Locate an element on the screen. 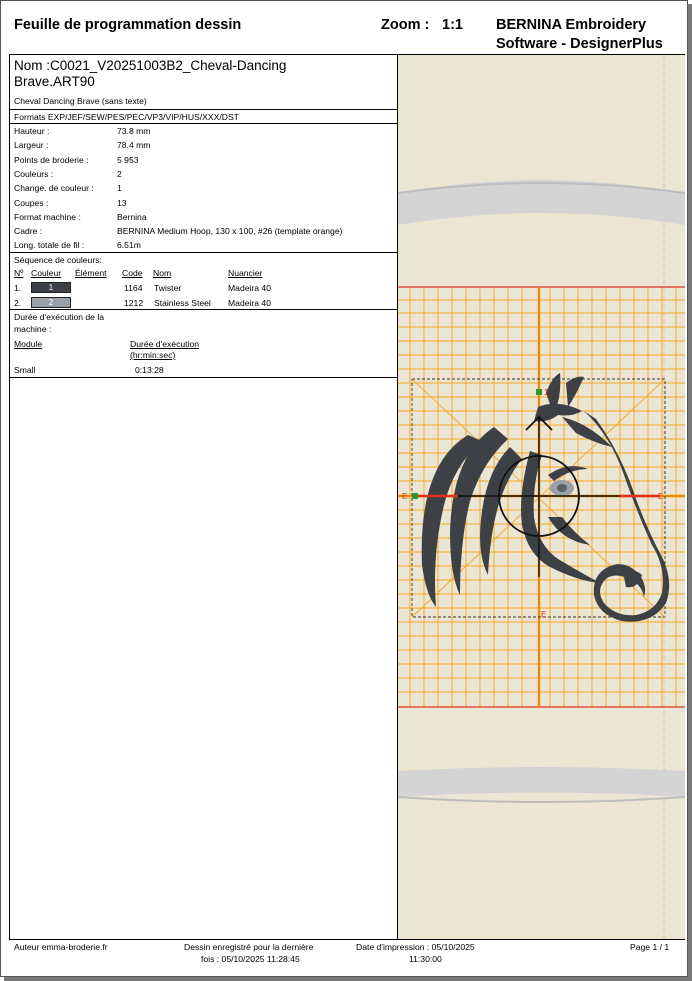  runtime-col-module: Module is located at coordinates (28, 344).